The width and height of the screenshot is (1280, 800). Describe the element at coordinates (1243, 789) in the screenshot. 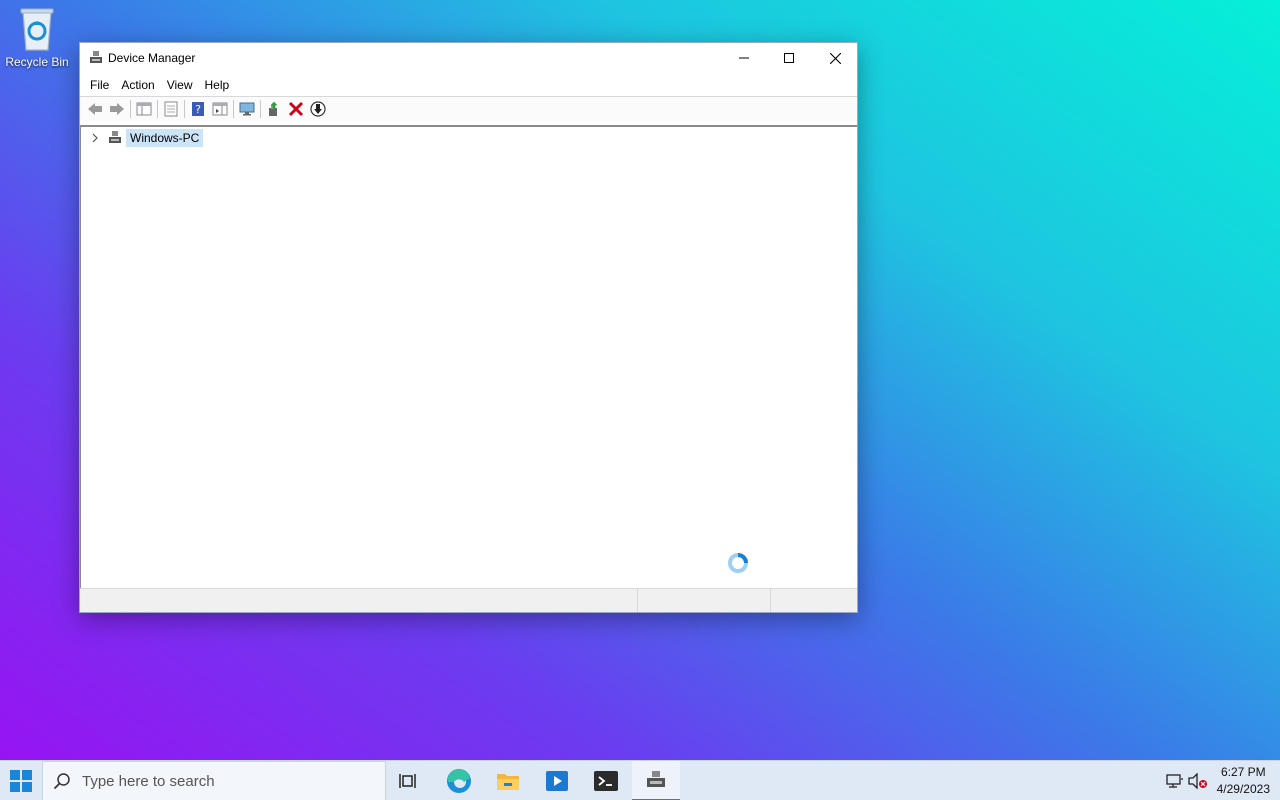

I see `clock-date: 4/29/2023` at that location.